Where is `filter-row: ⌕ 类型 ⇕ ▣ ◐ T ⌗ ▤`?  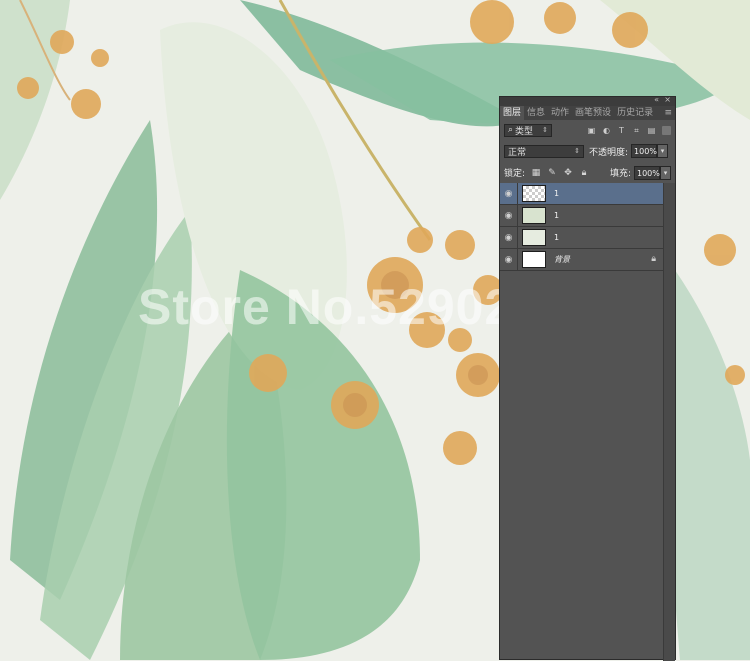
filter-row: ⌕ 类型 ⇕ ▣ ◐ T ⌗ ▤ is located at coordinates (587, 130).